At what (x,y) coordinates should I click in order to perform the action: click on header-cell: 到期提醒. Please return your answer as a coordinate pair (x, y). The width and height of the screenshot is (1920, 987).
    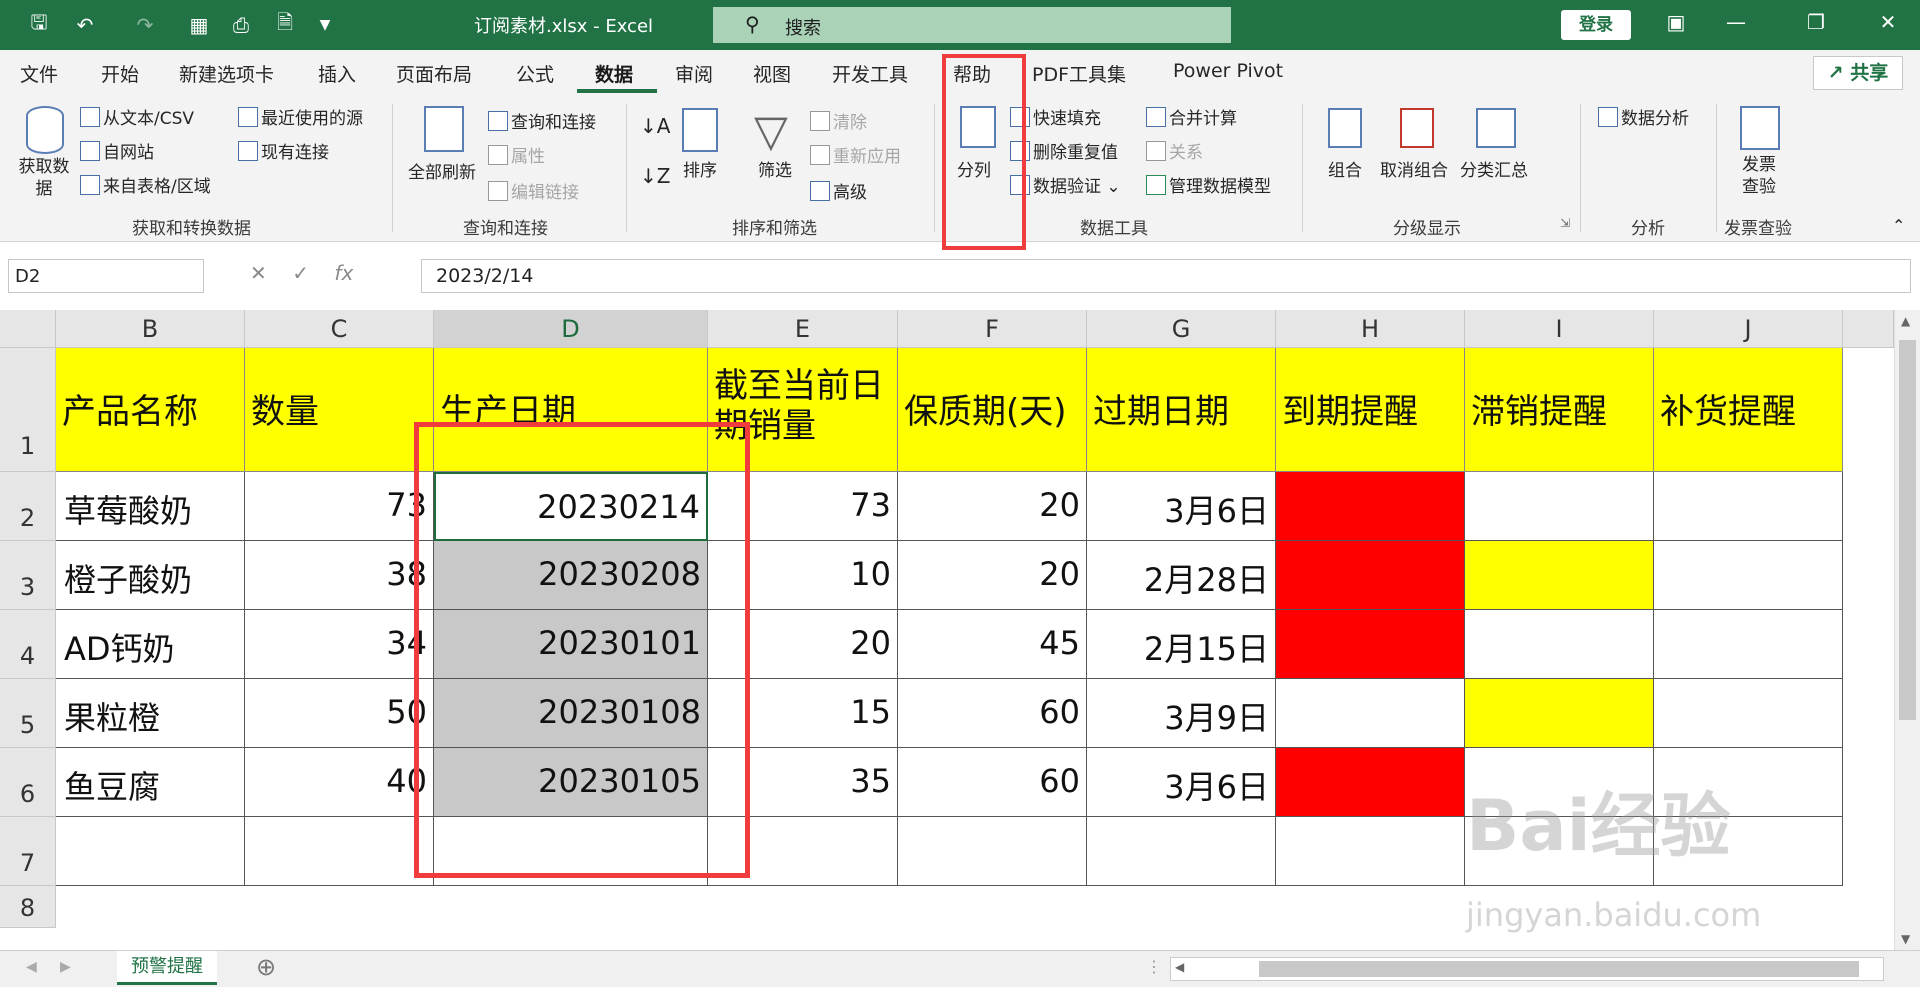
    Looking at the image, I should click on (1370, 410).